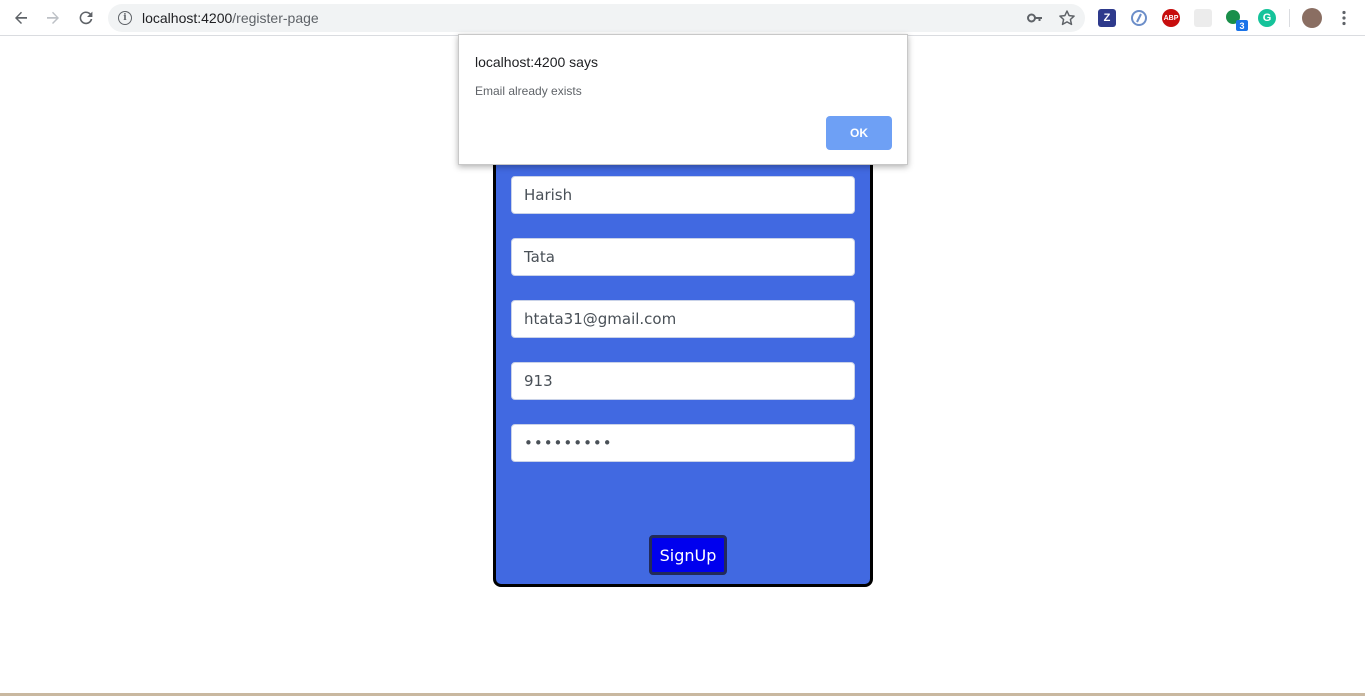 Image resolution: width=1365 pixels, height=696 pixels. Describe the element at coordinates (1171, 18) in the screenshot. I see `adblock-extension-icon: ABP` at that location.